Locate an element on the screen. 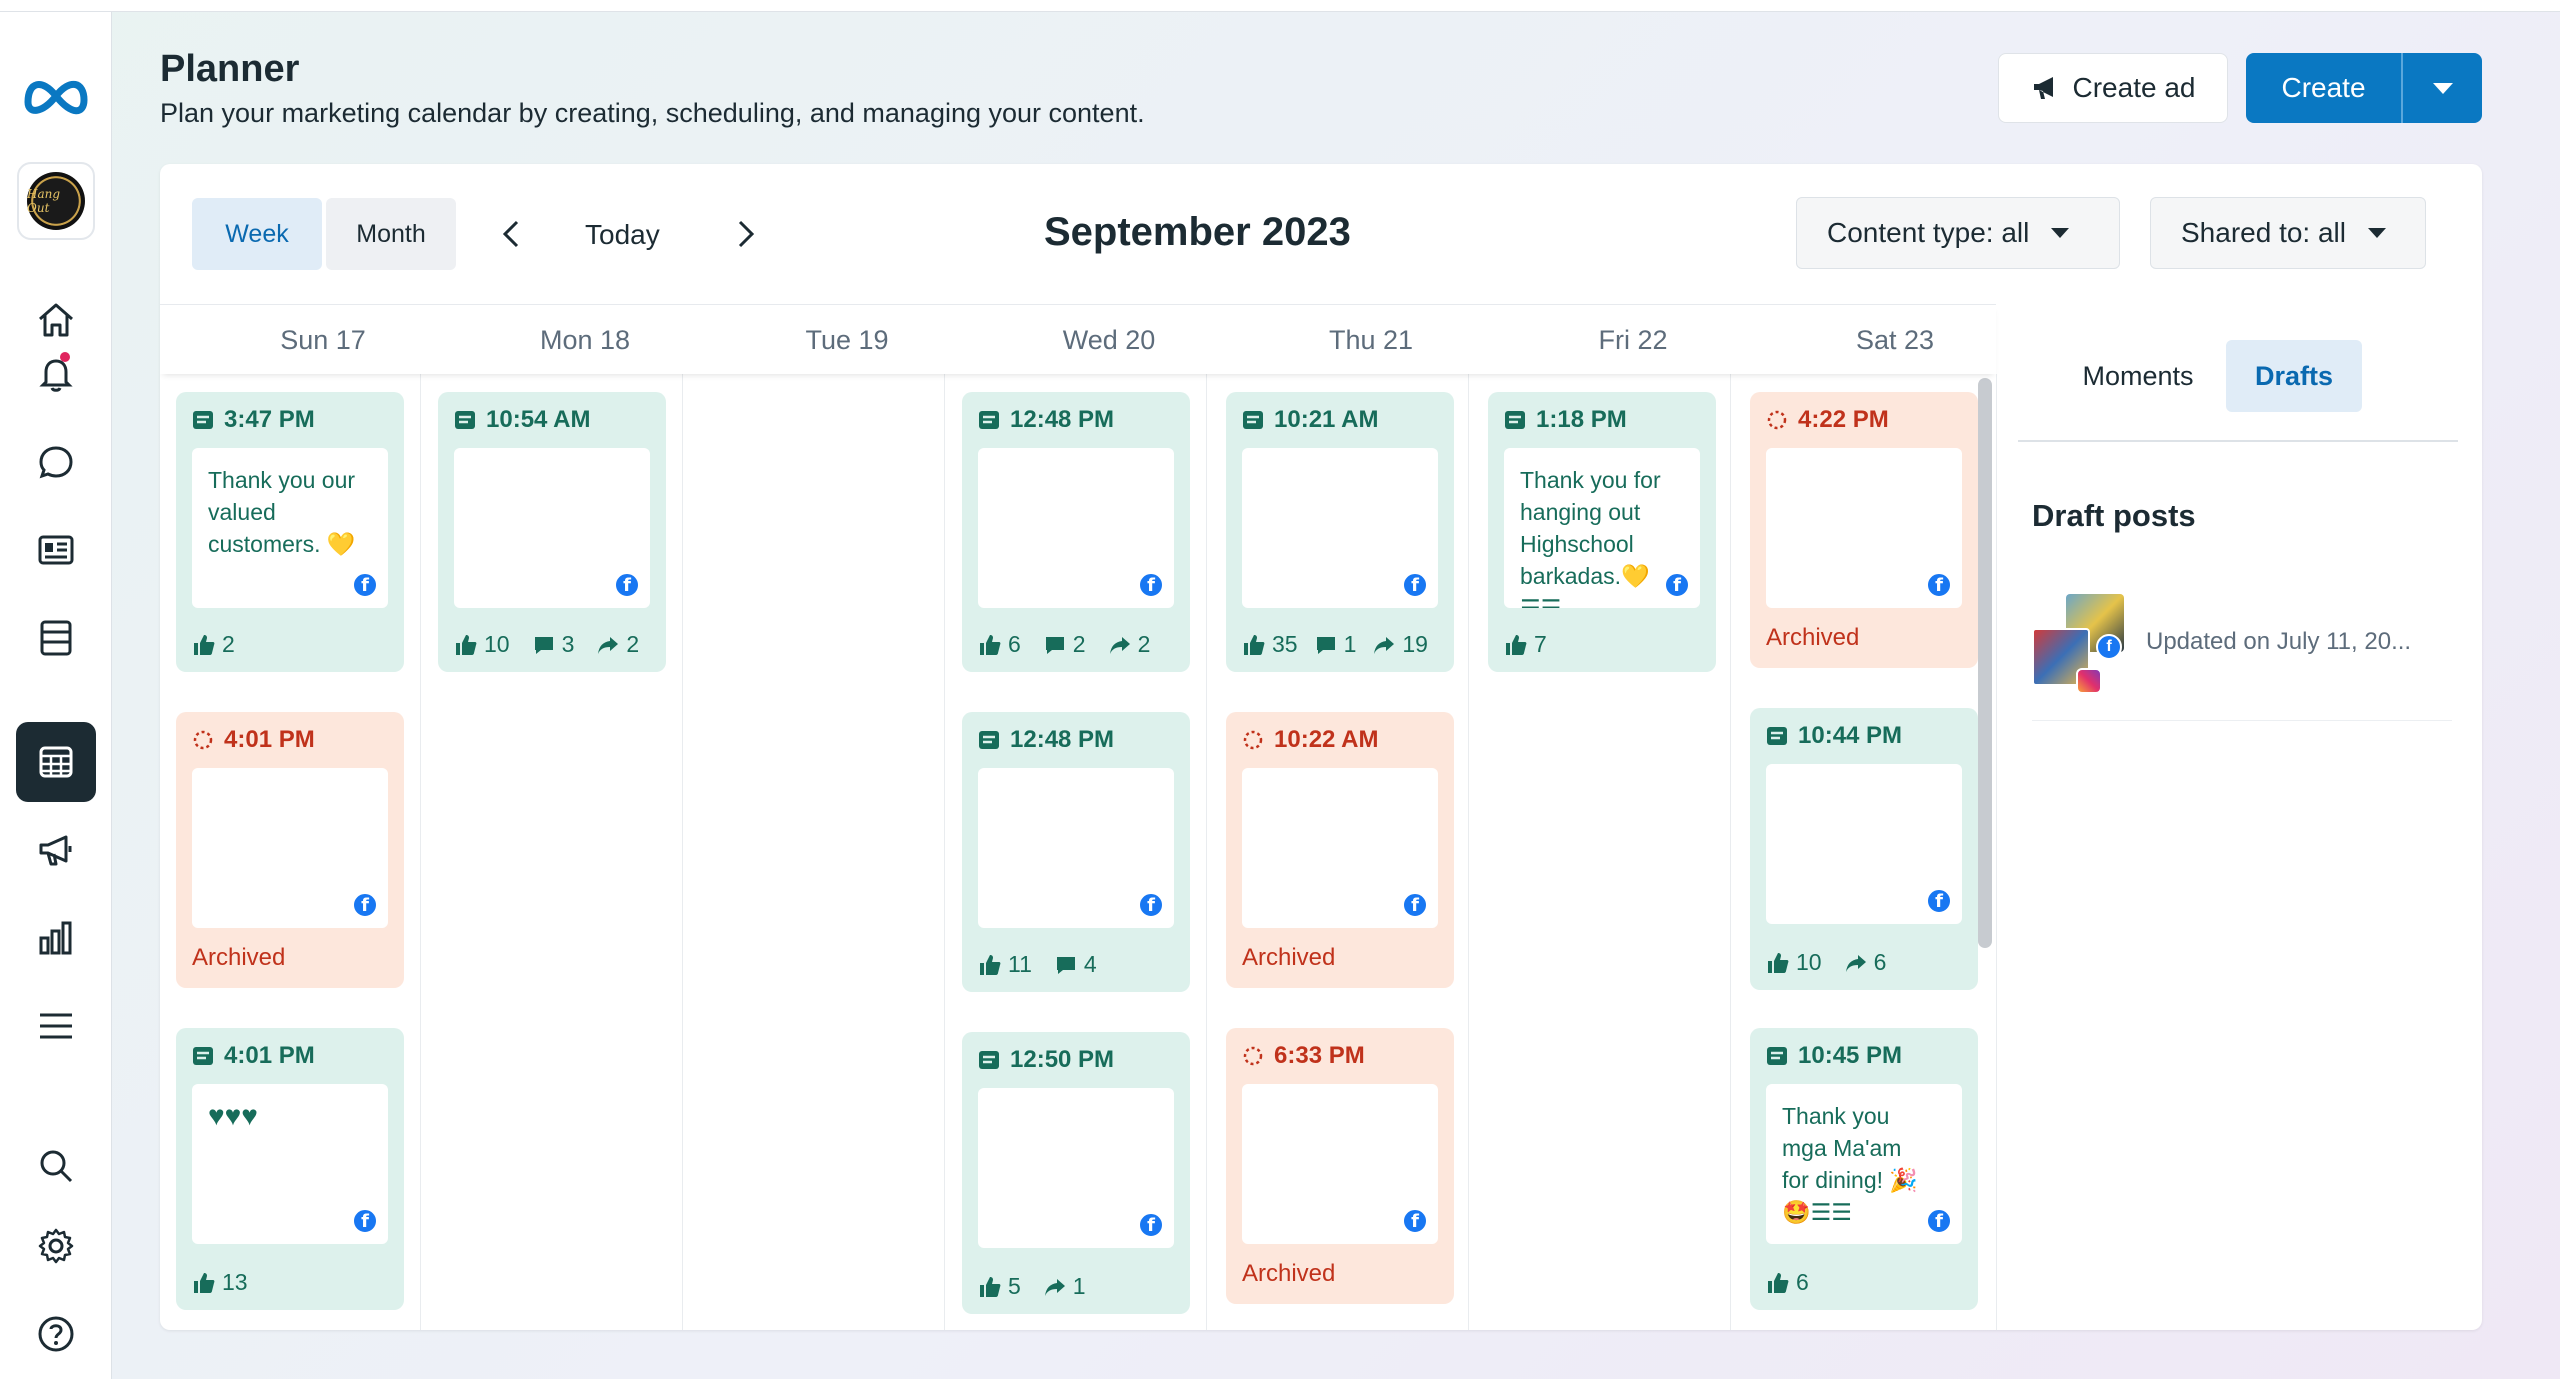 This screenshot has width=2560, height=1379. chevron-left-icon is located at coordinates (512, 234).